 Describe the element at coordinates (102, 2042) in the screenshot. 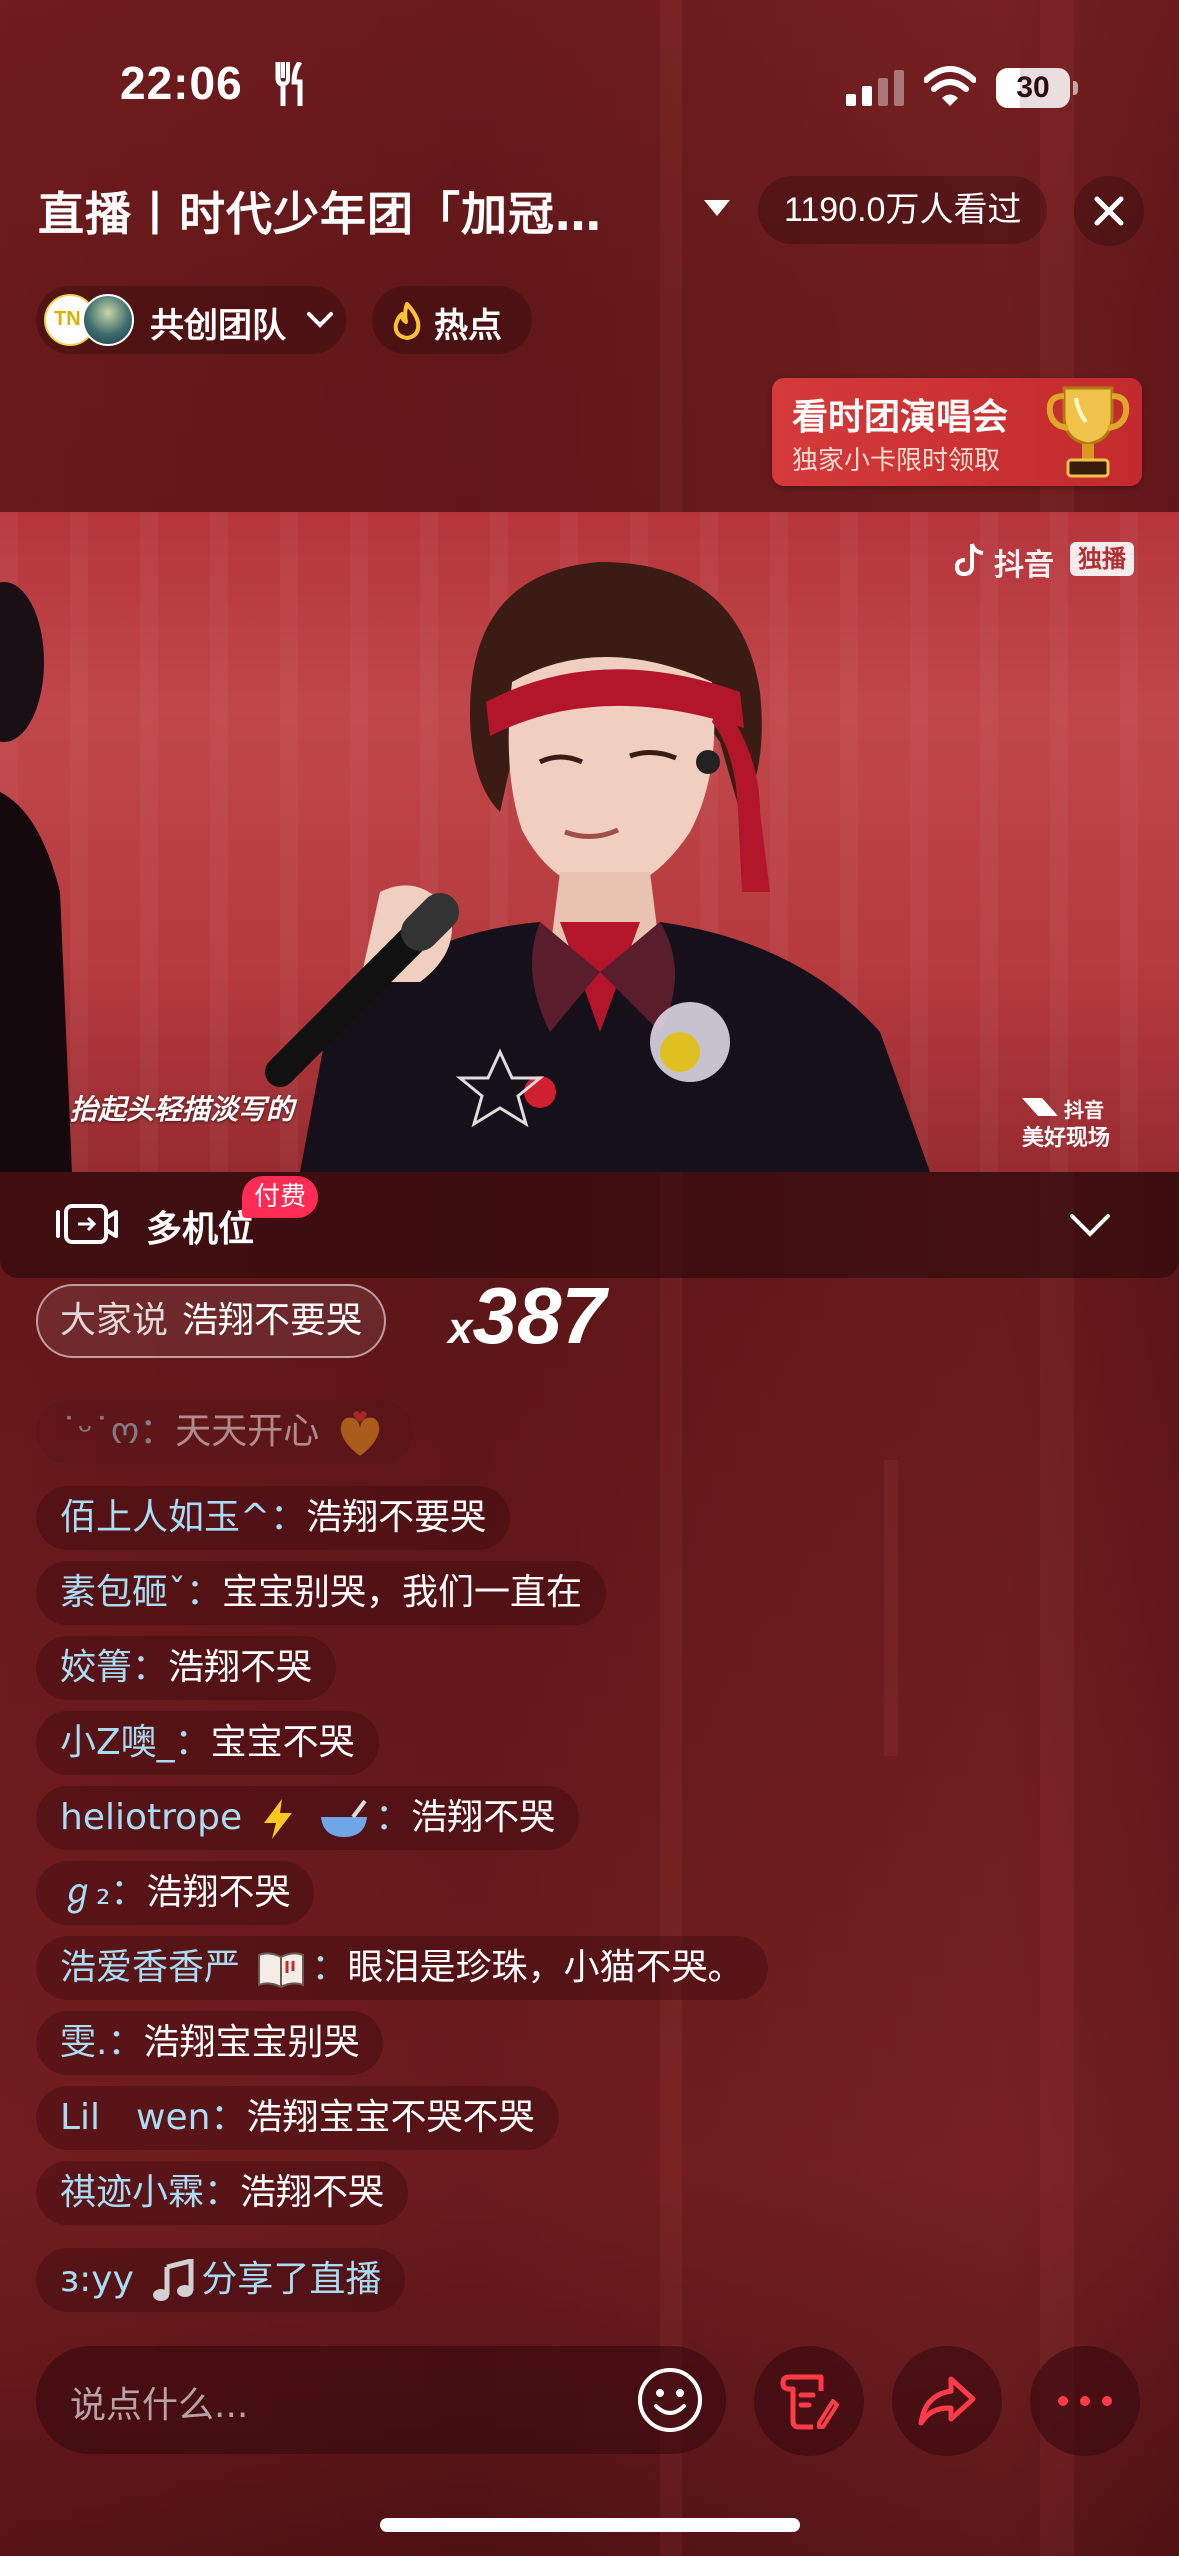

I see `chat-username: 雯.：` at that location.